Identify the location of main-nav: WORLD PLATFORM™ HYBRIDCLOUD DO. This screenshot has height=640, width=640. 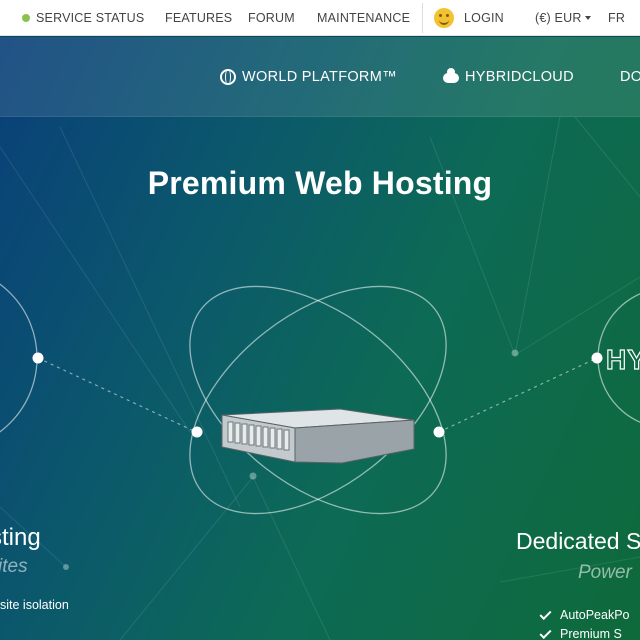
(320, 77).